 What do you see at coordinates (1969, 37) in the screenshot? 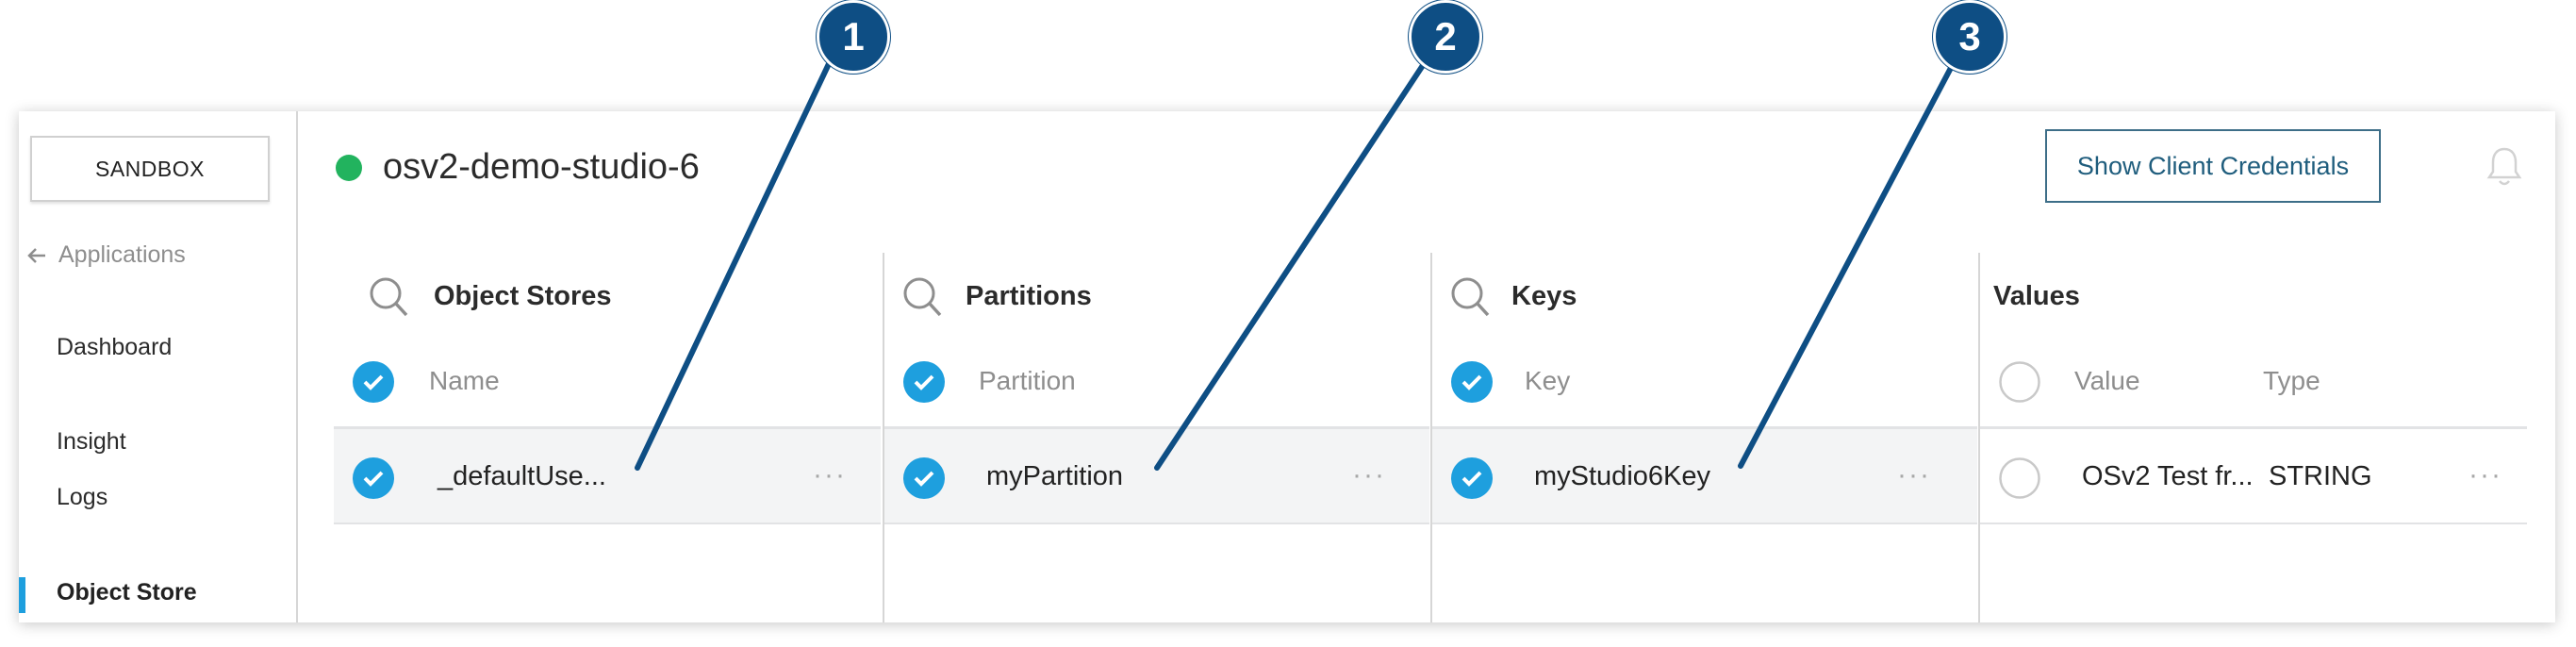
I see `callout-badge-3: 3` at bounding box center [1969, 37].